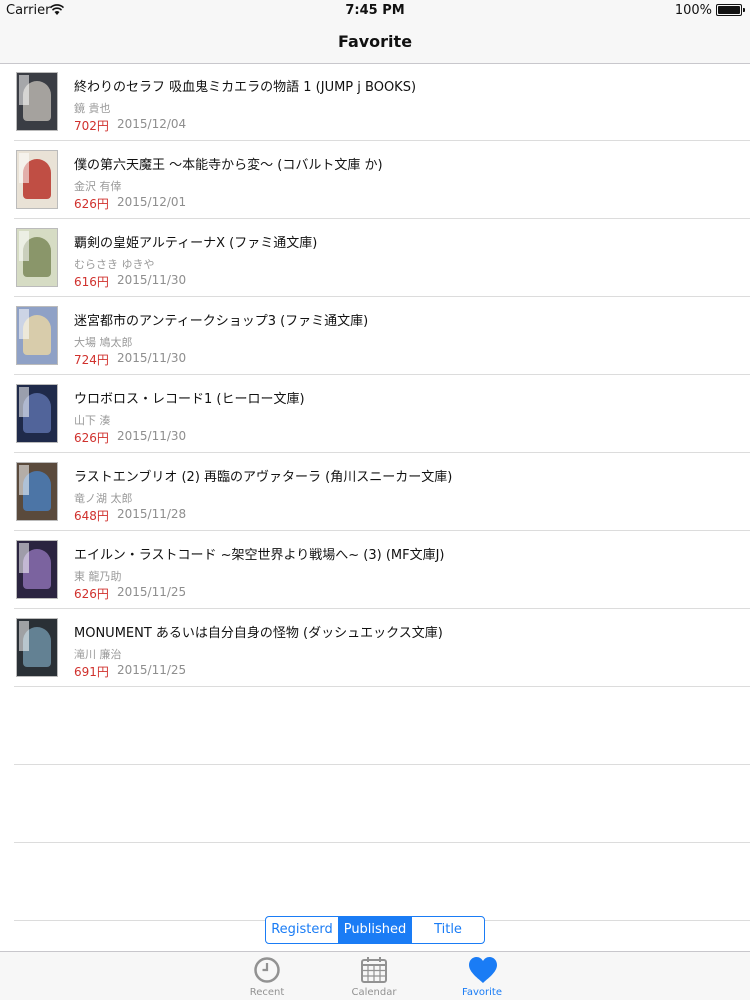 The width and height of the screenshot is (750, 1000). What do you see at coordinates (302, 930) in the screenshot?
I see `segment-registered: Registerd` at bounding box center [302, 930].